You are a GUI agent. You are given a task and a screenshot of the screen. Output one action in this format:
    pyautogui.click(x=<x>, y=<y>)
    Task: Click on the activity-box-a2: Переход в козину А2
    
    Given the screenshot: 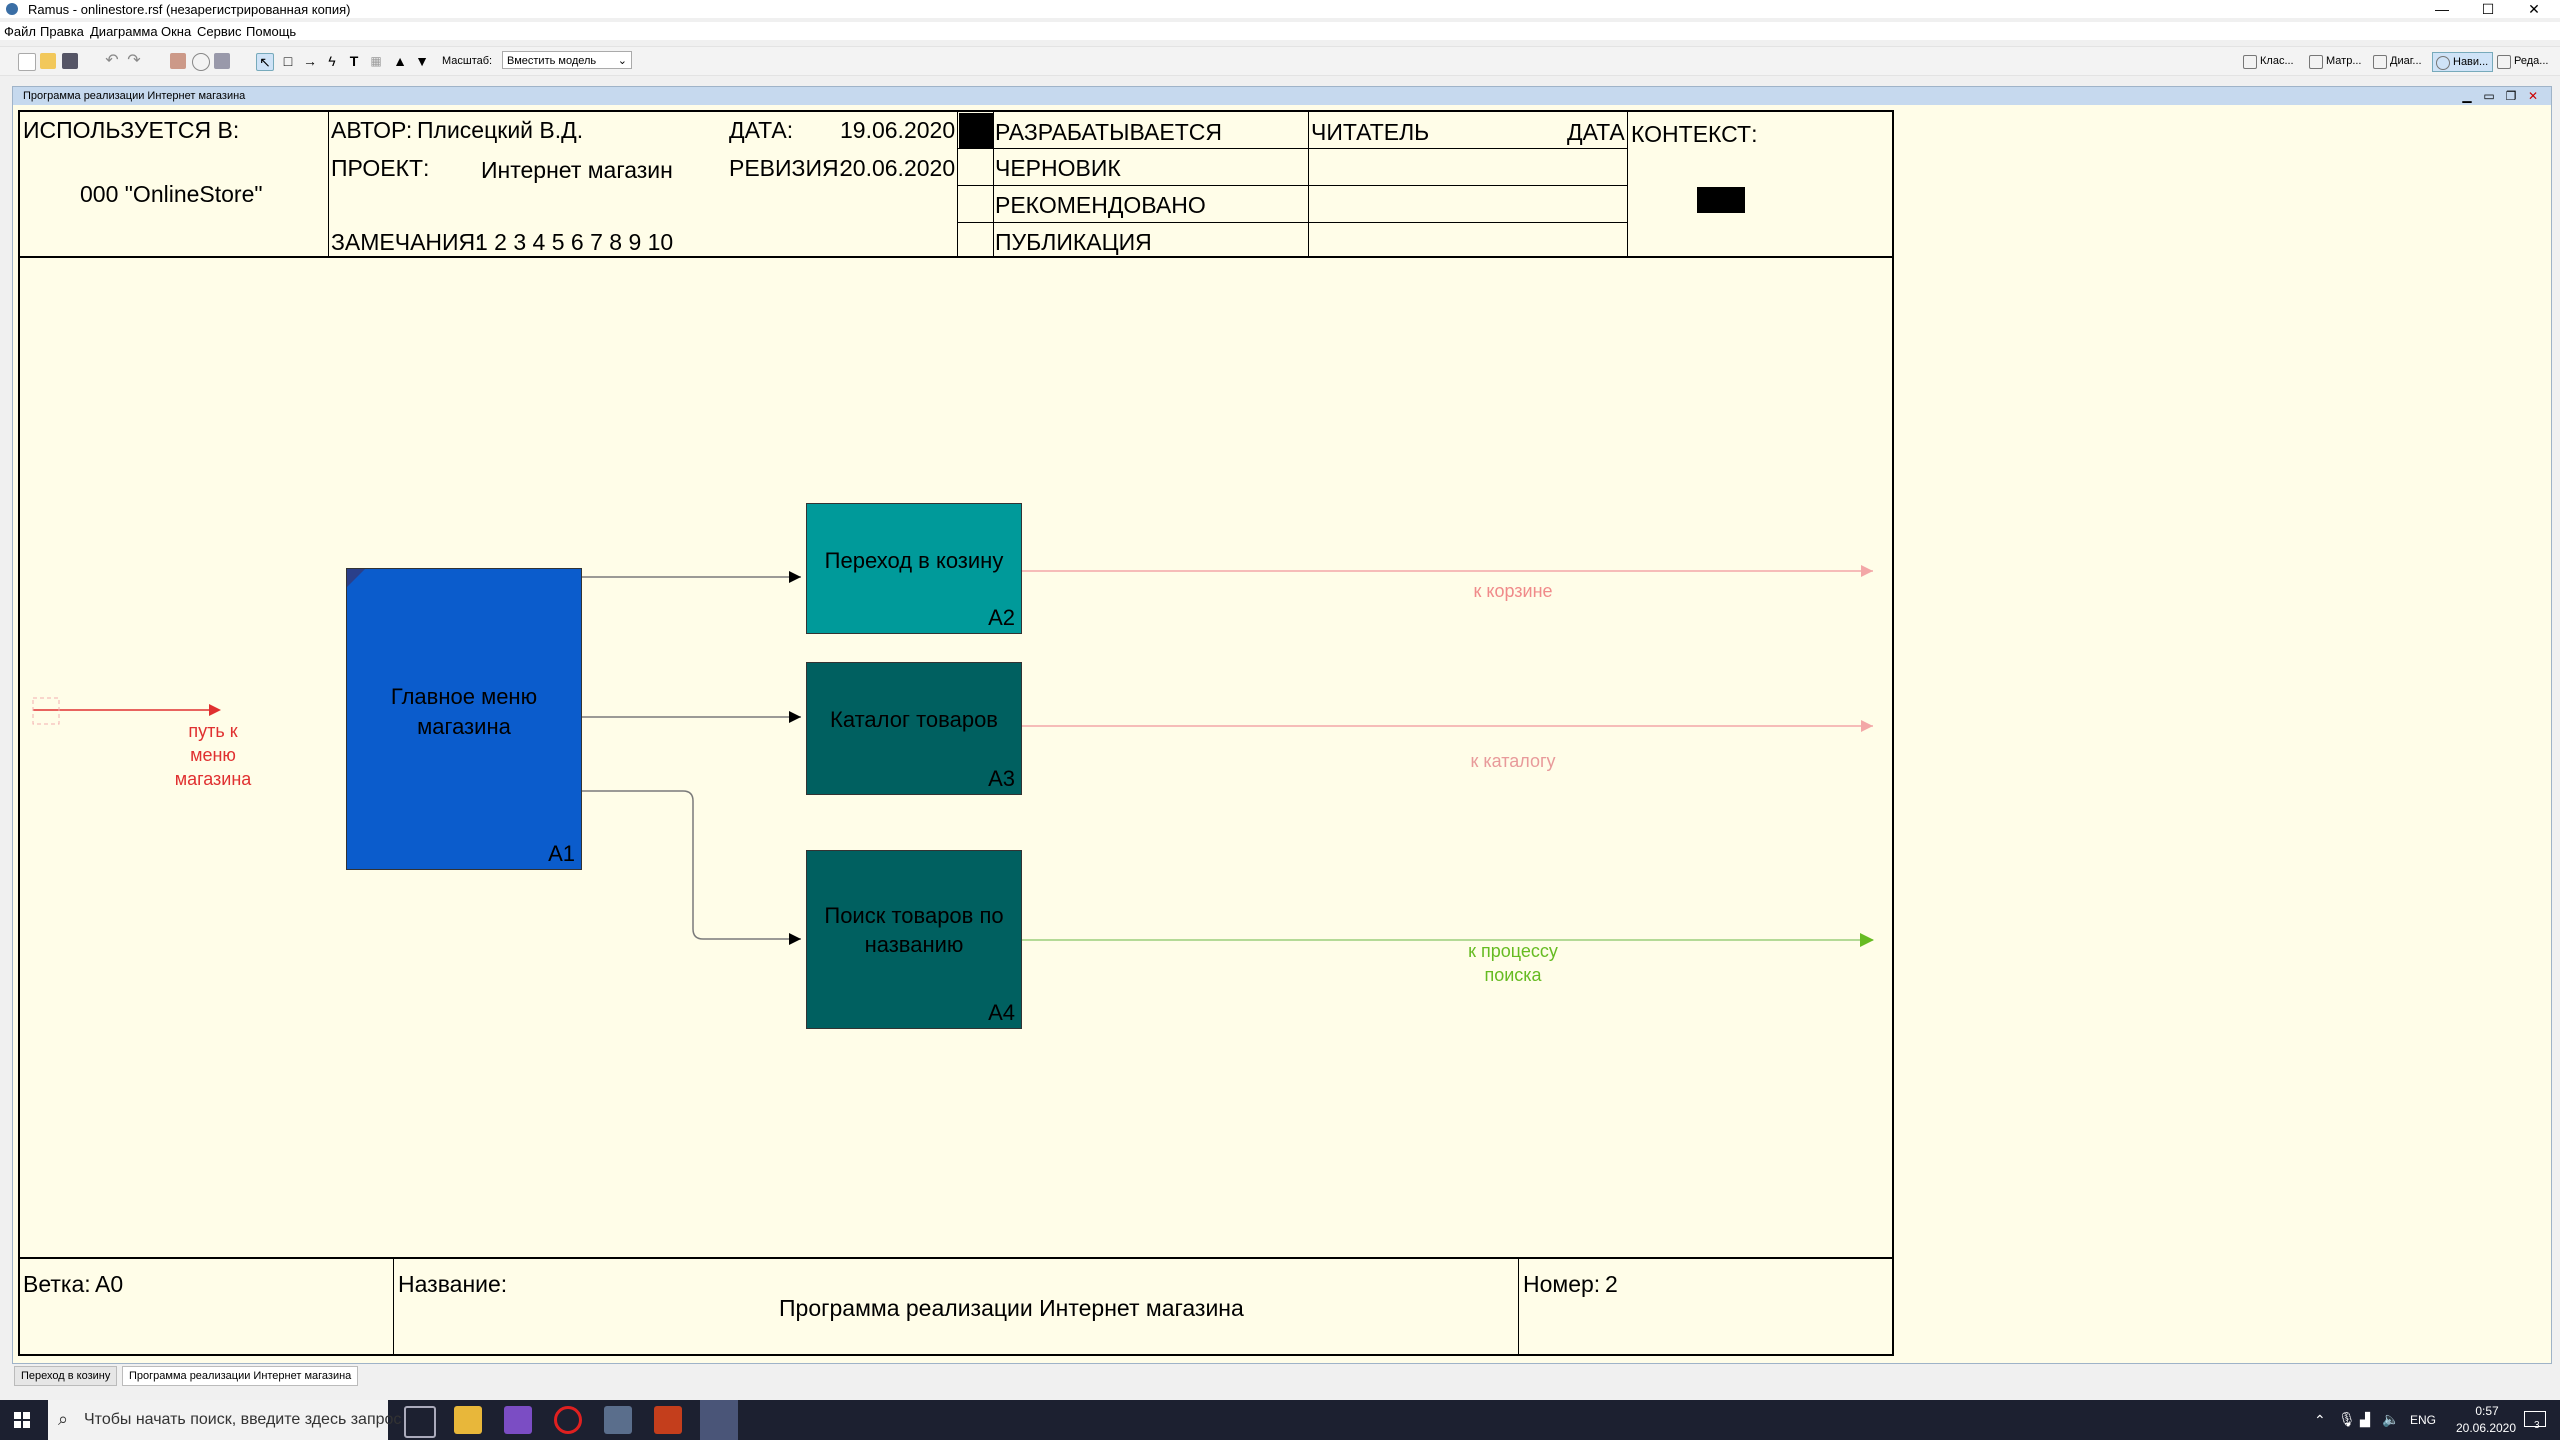 What is the action you would take?
    pyautogui.click(x=914, y=568)
    